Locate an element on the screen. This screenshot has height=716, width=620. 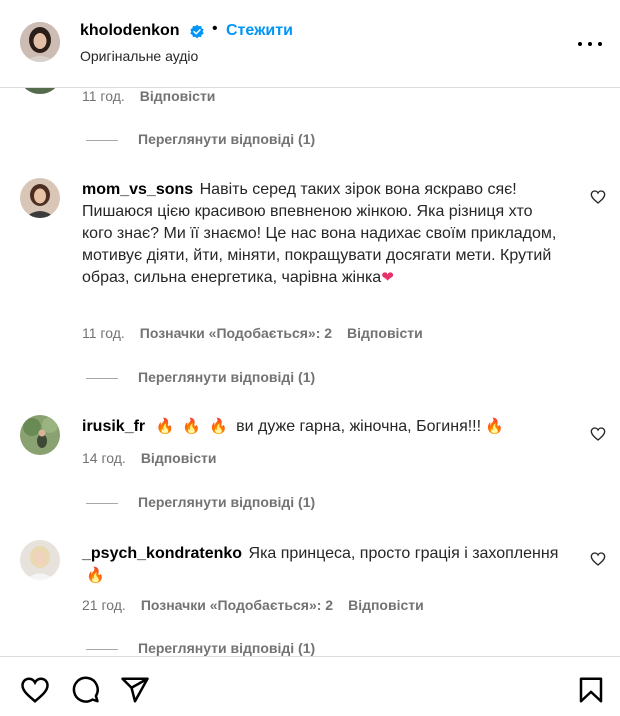
comment-username: irusik_fr is located at coordinates (113, 426).